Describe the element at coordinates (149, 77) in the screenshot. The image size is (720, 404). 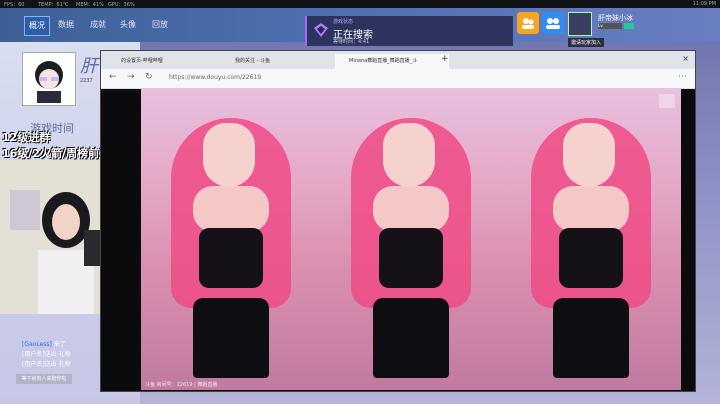
I see `refresh-icon: ↻` at that location.